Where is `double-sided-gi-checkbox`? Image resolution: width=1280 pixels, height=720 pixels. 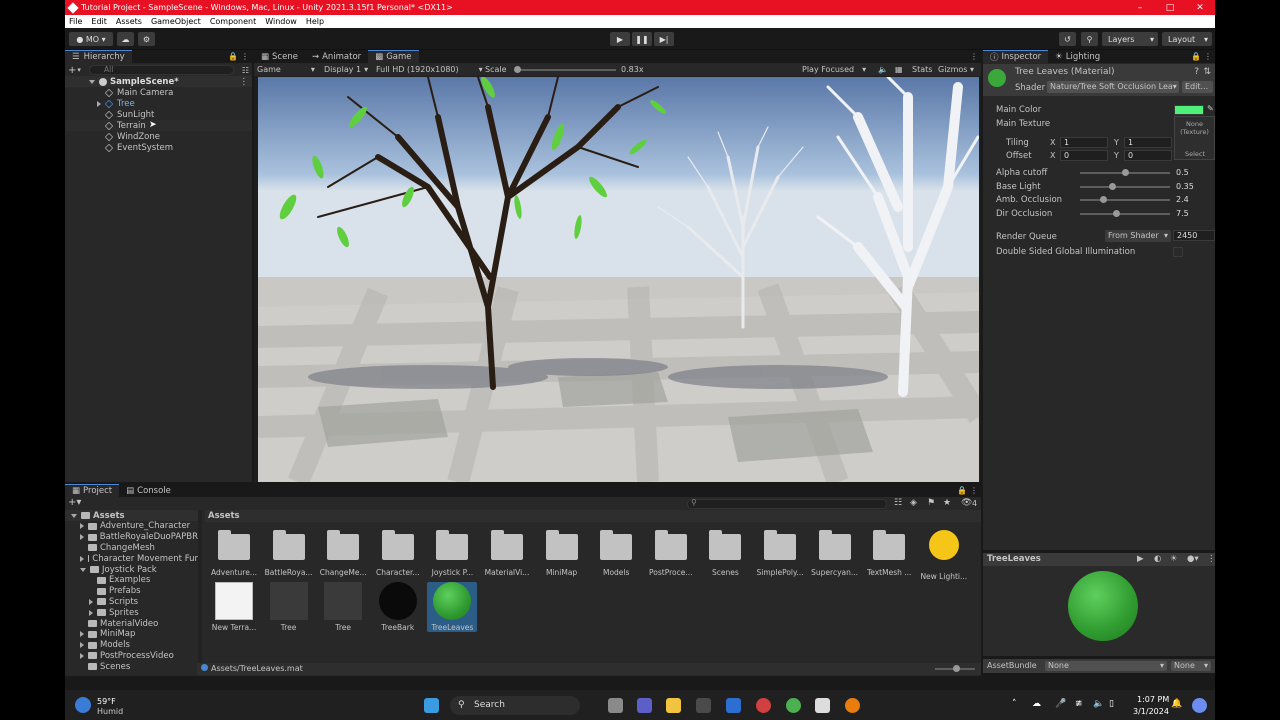 double-sided-gi-checkbox is located at coordinates (1178, 252).